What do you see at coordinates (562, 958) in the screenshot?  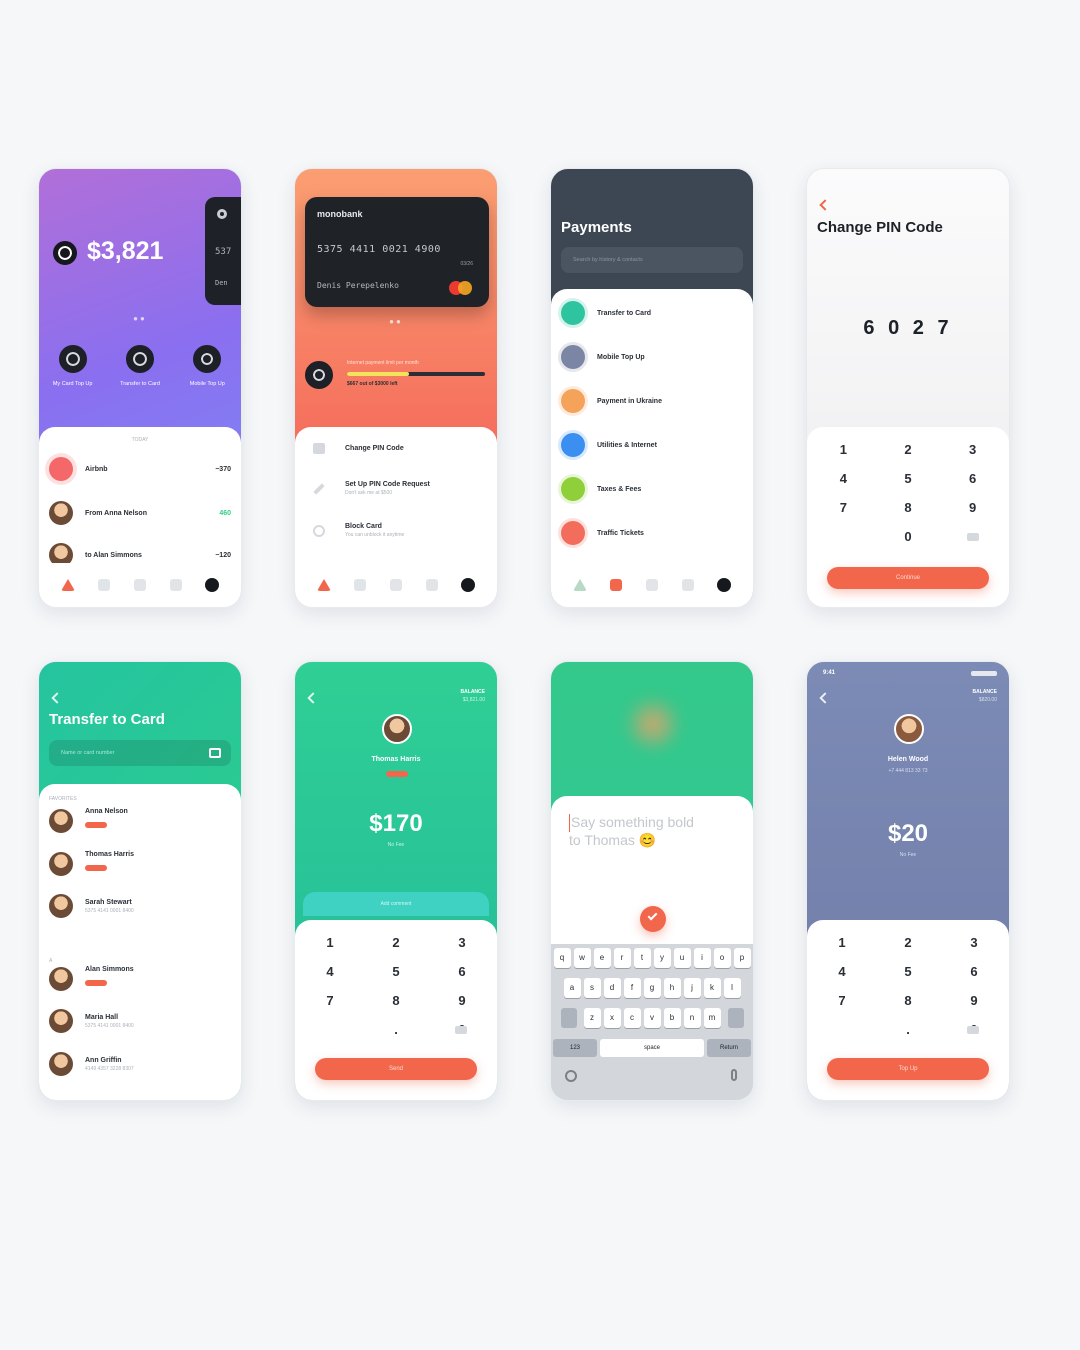 I see `keyboard-key: q` at bounding box center [562, 958].